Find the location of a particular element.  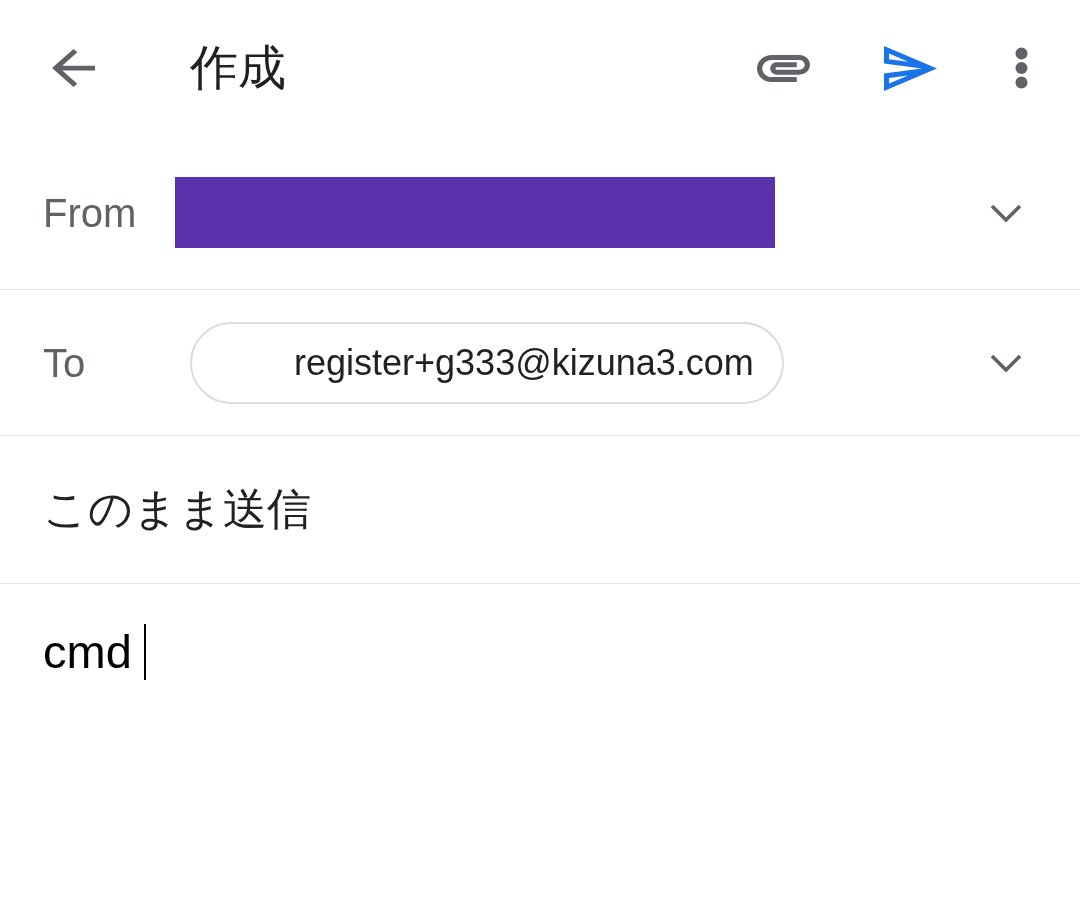

paperclip-icon is located at coordinates (783, 68).